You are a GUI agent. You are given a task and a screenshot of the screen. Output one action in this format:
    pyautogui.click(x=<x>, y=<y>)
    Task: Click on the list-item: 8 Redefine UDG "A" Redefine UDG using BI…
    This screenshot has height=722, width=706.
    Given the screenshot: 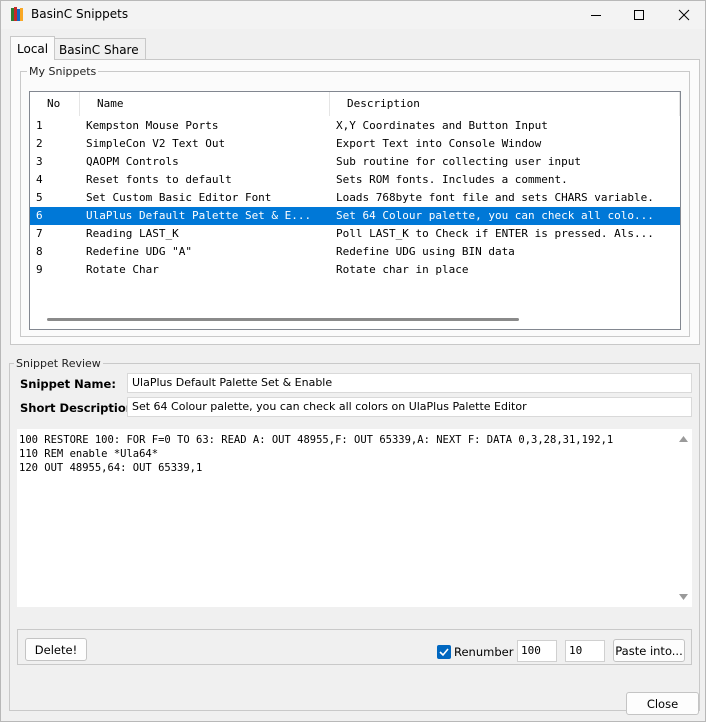 What is the action you would take?
    pyautogui.click(x=355, y=252)
    